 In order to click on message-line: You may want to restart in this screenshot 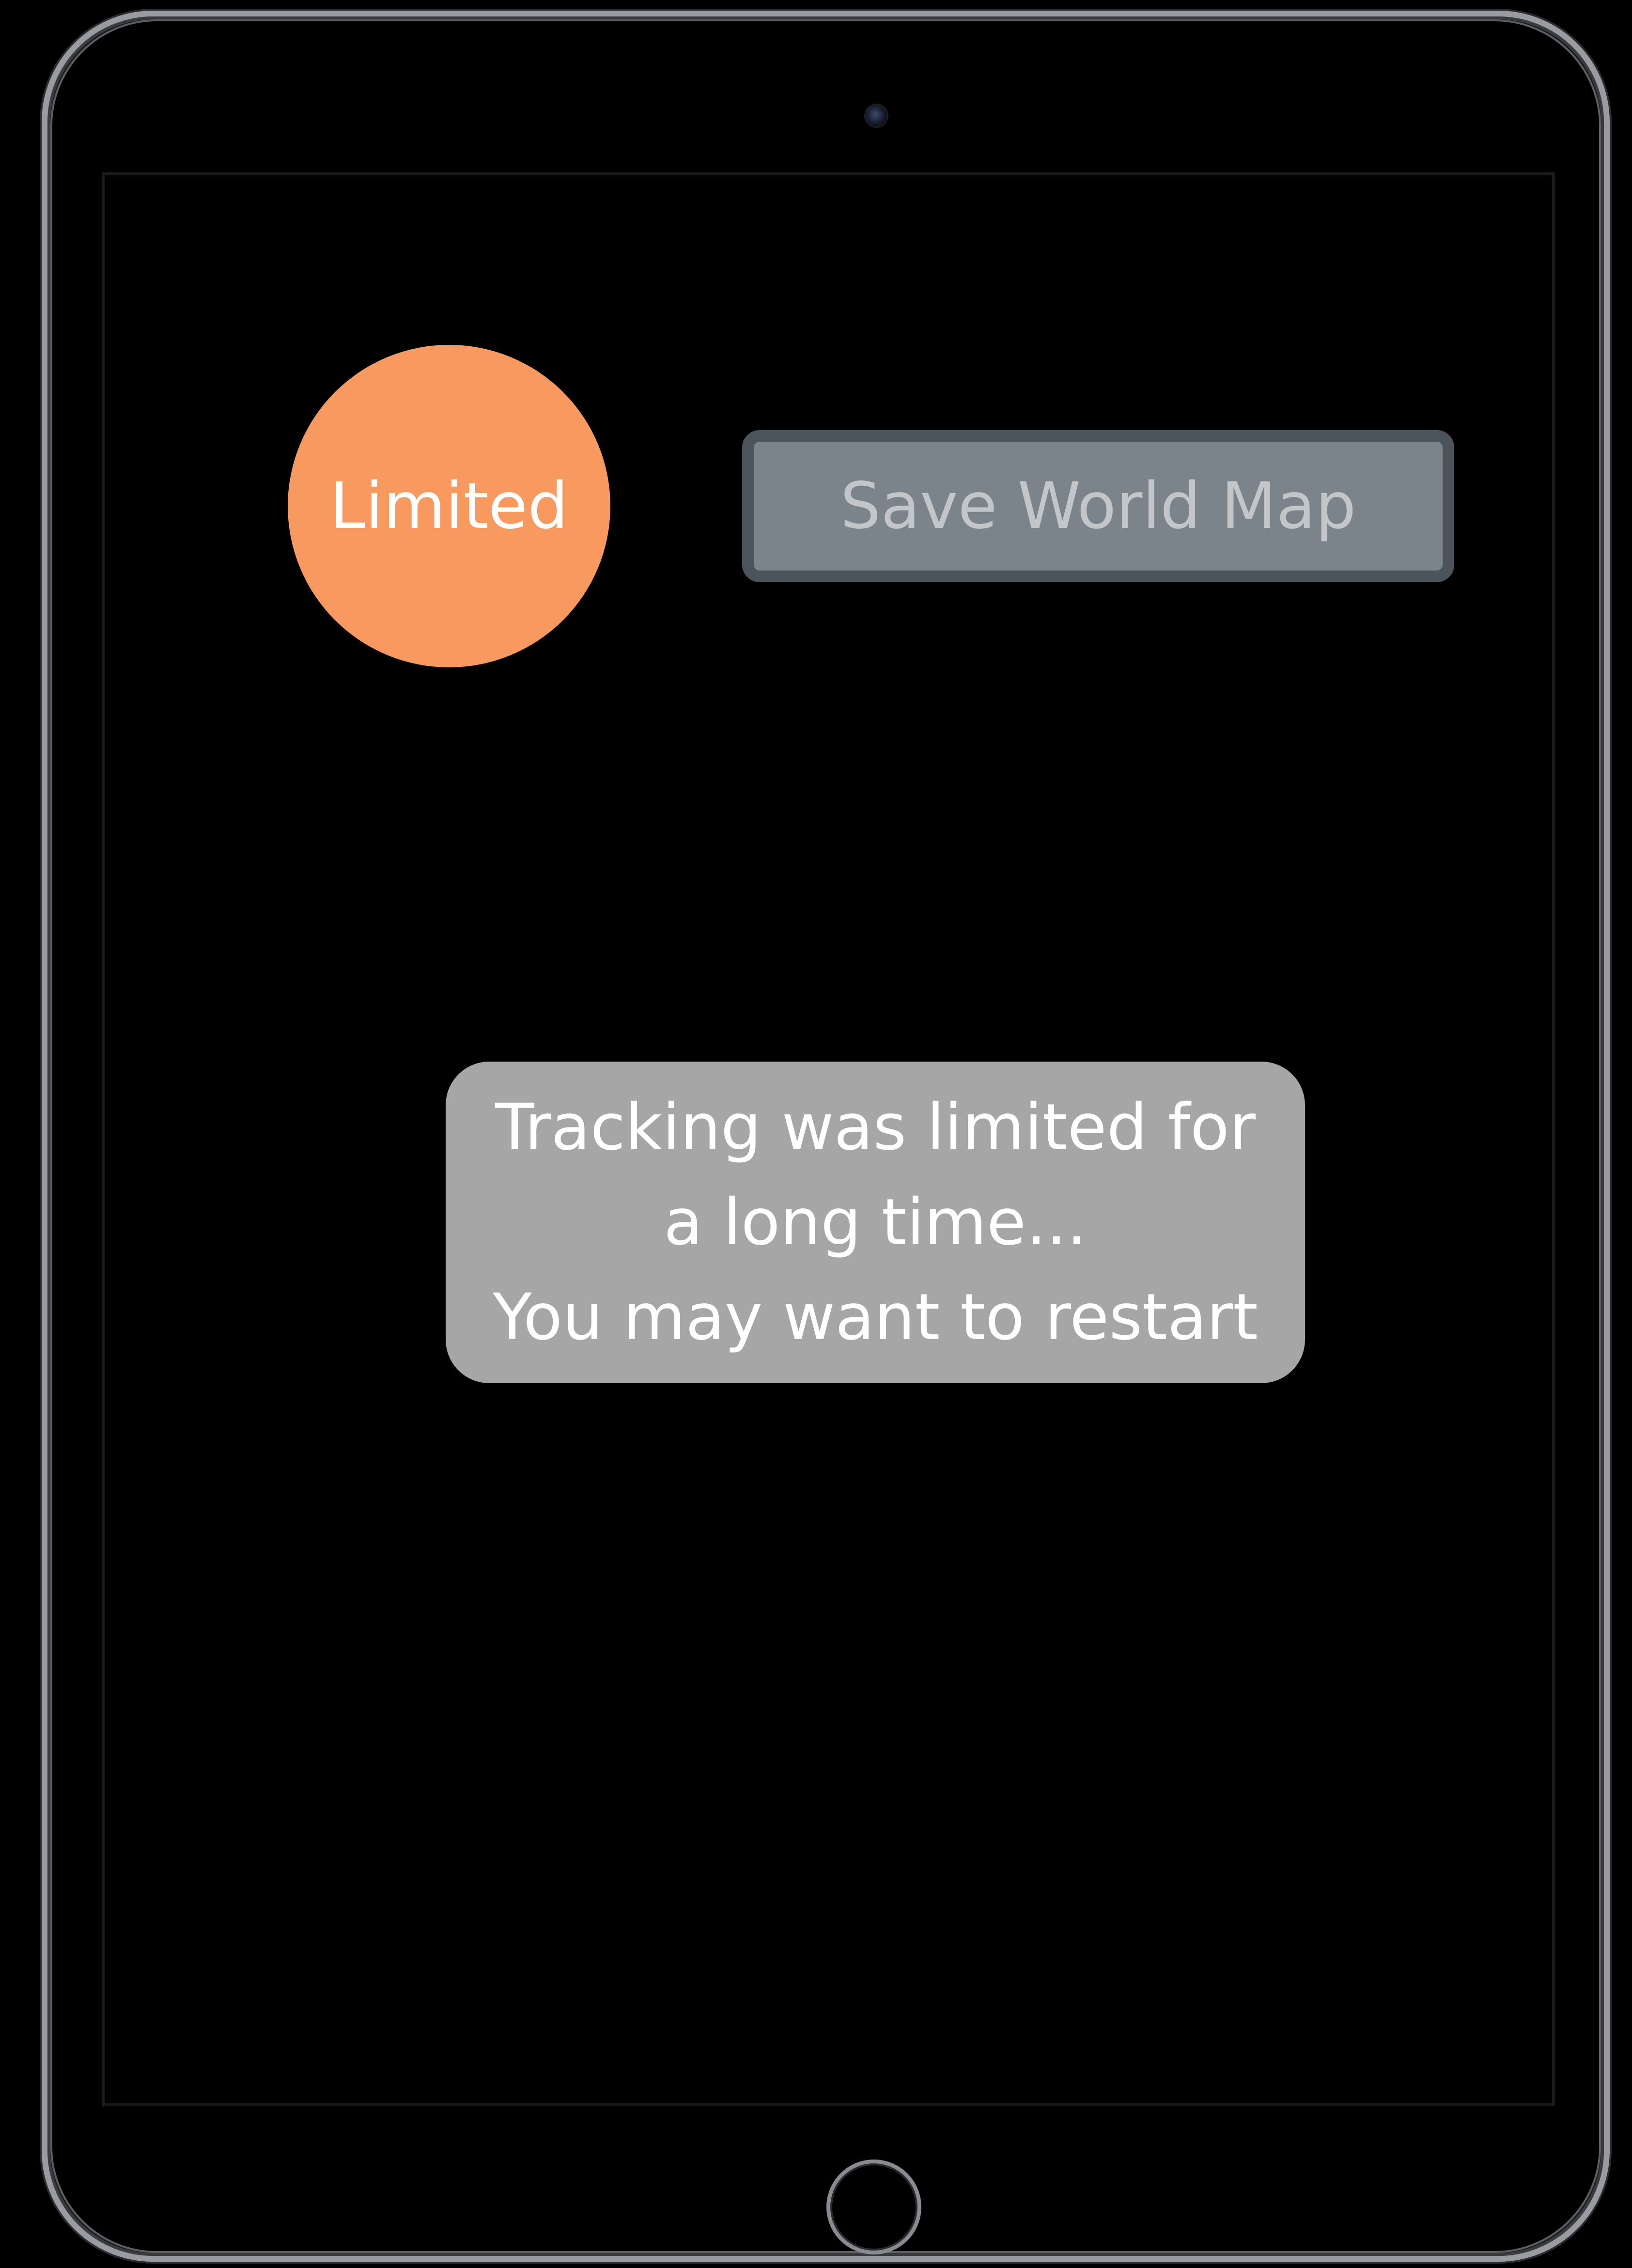, I will do `click(875, 1318)`.